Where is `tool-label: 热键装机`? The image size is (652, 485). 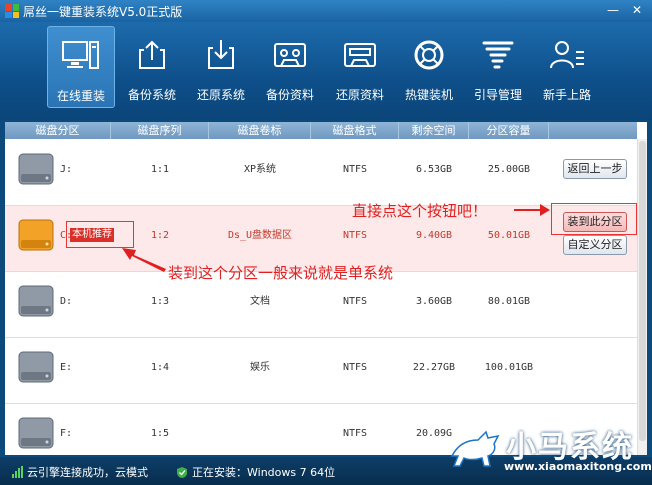
tool-label: 热键装机 is located at coordinates (428, 95).